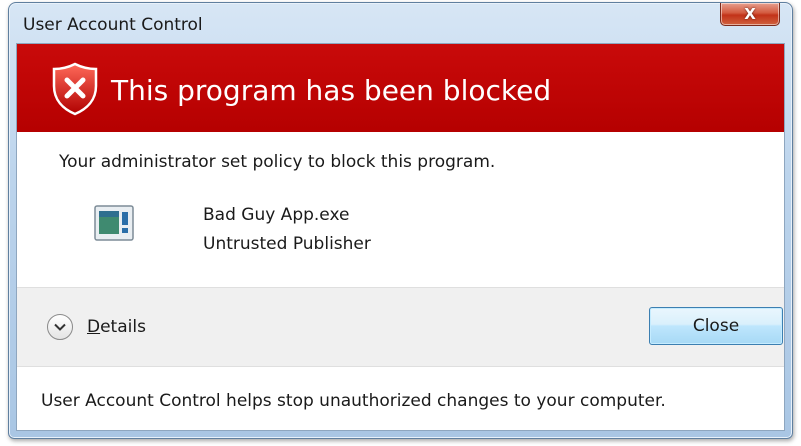 This screenshot has height=446, width=801. What do you see at coordinates (276, 215) in the screenshot?
I see `program-name: Bad Guy App.exe` at bounding box center [276, 215].